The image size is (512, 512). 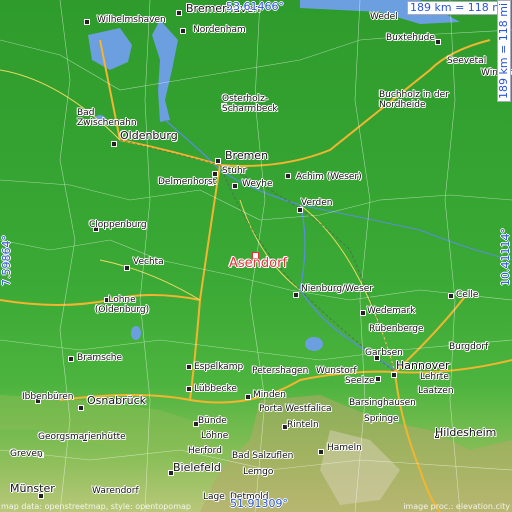 I want to click on scale-right: 189 km = 118 mi, so click(x=504, y=51).